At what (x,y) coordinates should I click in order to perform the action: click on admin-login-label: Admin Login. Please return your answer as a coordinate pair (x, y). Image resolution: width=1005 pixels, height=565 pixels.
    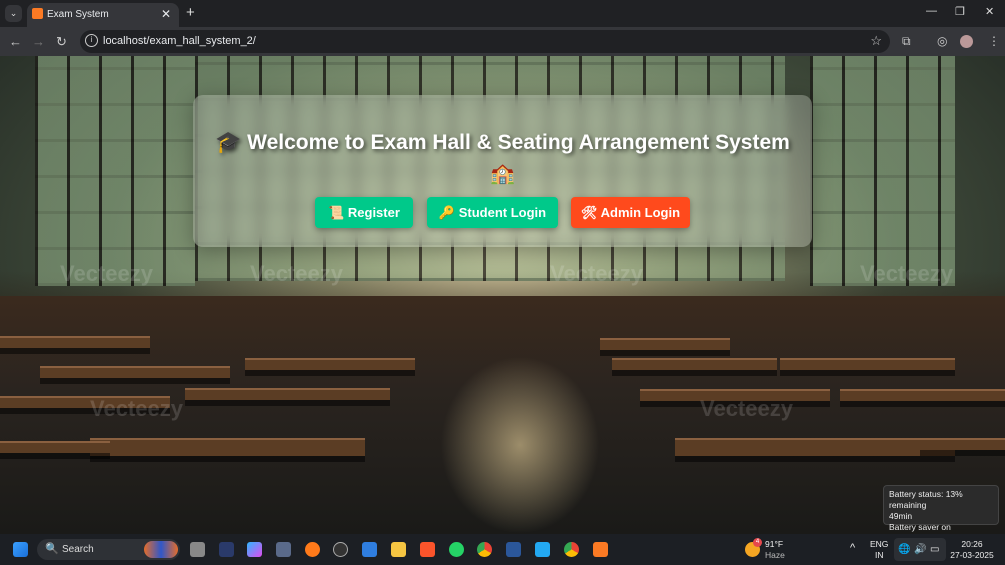
    Looking at the image, I should click on (640, 212).